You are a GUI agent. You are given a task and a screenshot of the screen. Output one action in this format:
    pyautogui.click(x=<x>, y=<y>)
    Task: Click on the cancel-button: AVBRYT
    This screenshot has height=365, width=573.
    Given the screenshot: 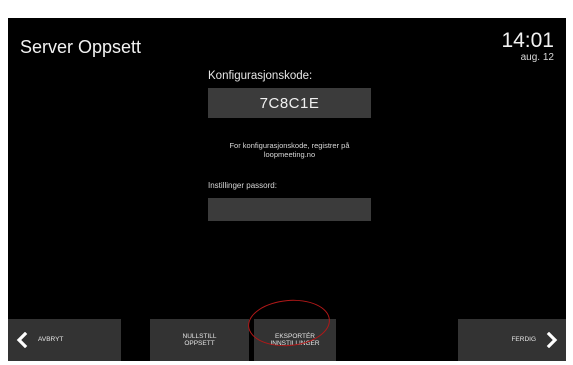 What is the action you would take?
    pyautogui.click(x=64, y=340)
    